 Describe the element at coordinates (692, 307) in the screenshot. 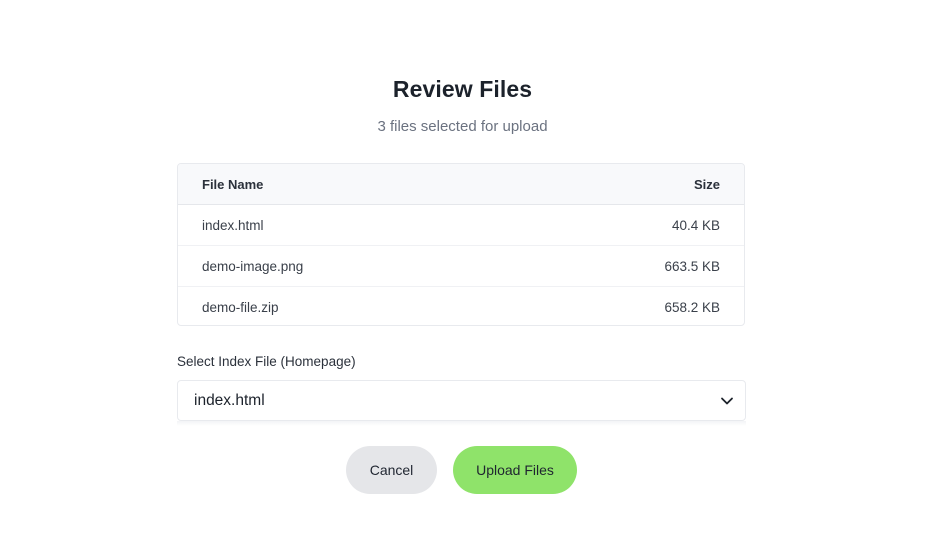

I see `file-size-cell: 658.2 KB` at that location.